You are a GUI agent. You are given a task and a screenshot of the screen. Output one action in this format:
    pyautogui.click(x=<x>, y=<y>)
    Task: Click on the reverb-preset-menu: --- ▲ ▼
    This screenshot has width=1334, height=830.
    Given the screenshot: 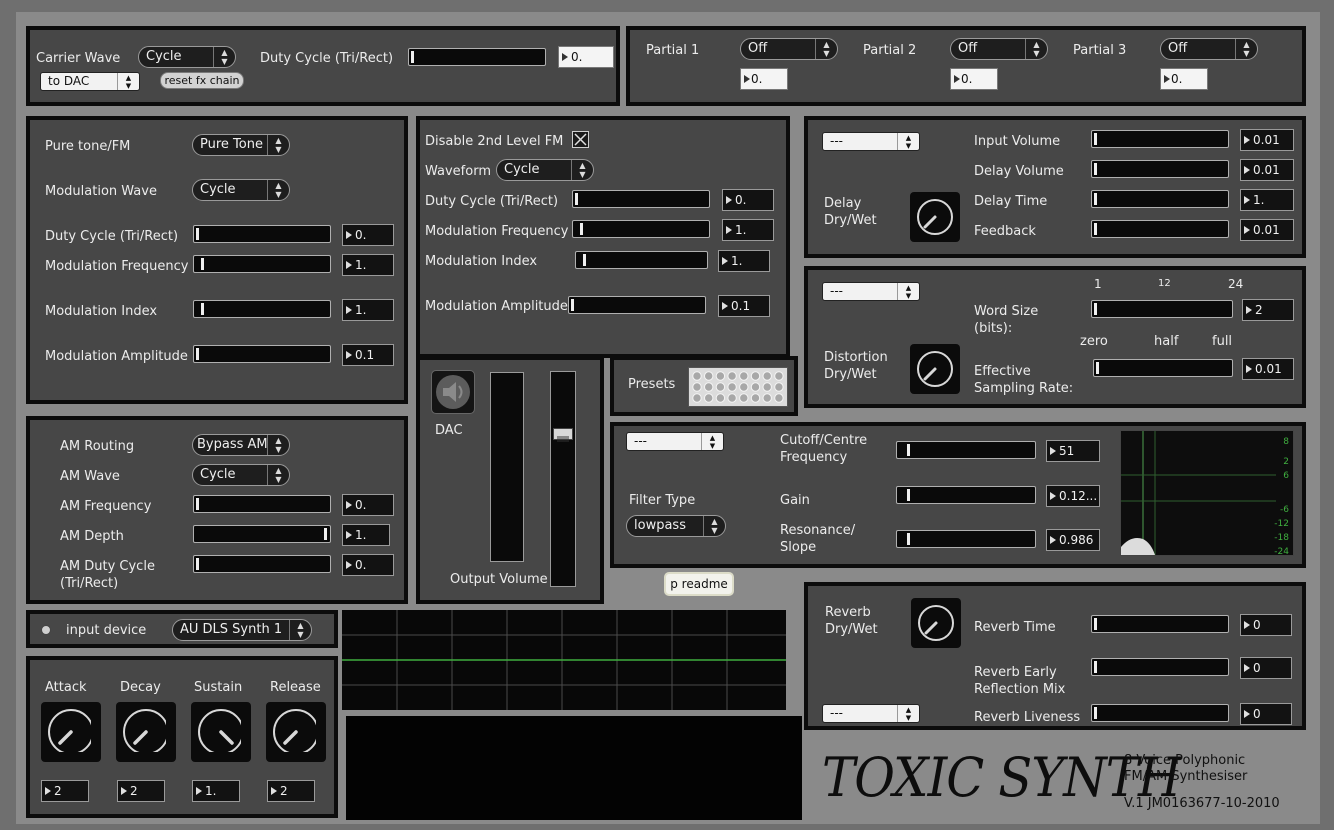 What is the action you would take?
    pyautogui.click(x=871, y=713)
    